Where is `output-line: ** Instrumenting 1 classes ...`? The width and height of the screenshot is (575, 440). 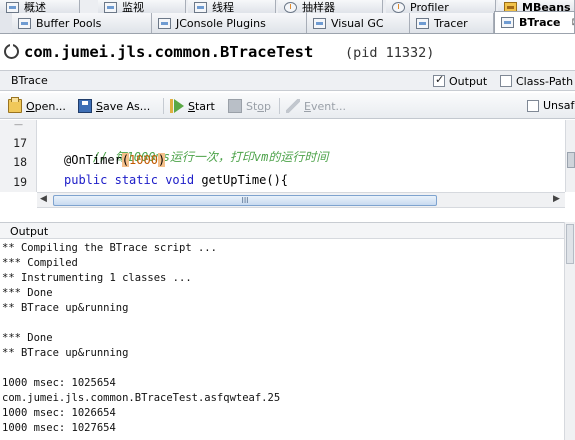 output-line: ** Instrumenting 1 classes ... is located at coordinates (97, 278).